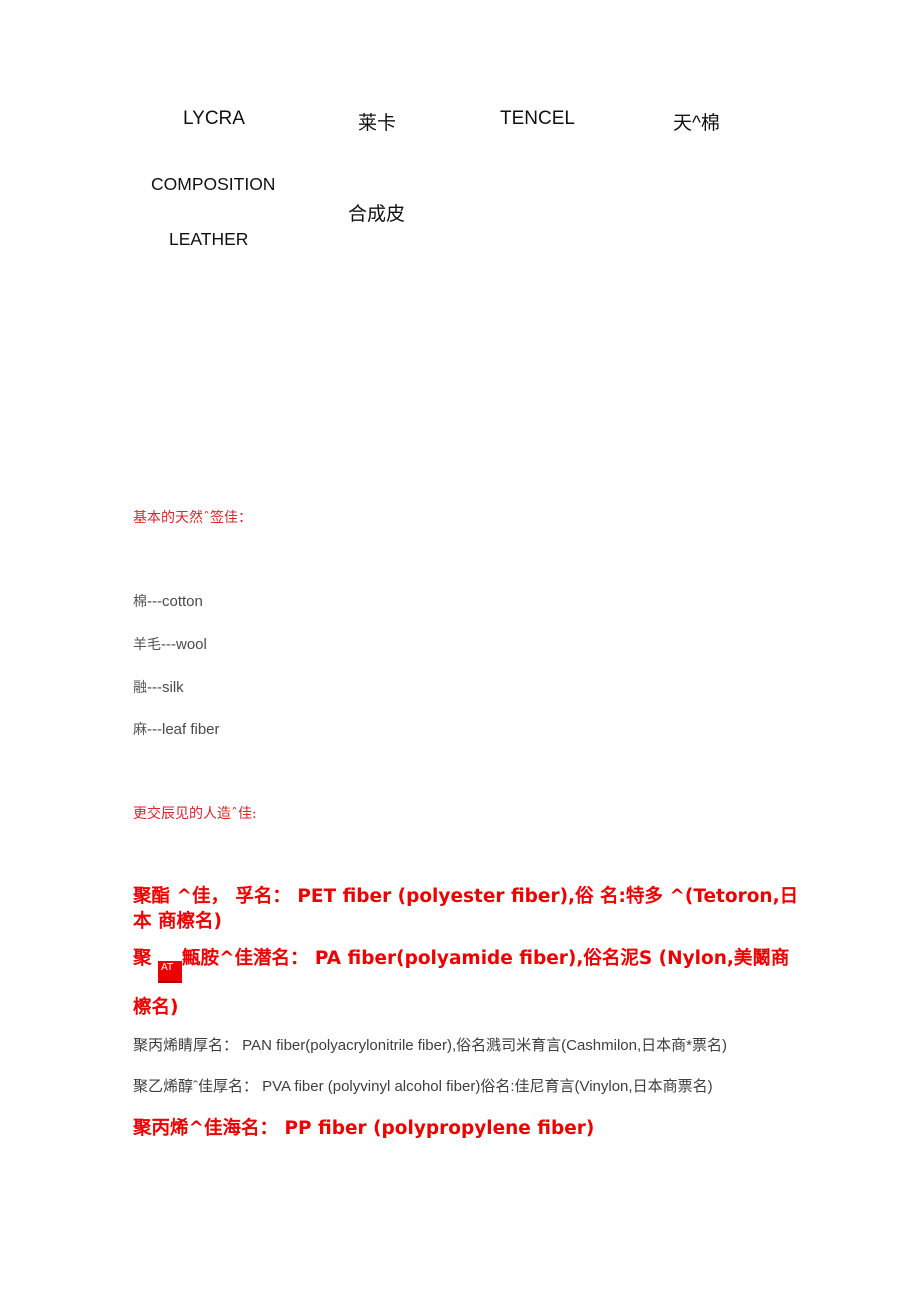  I want to click on term-lycra: LYCRA, so click(214, 118).